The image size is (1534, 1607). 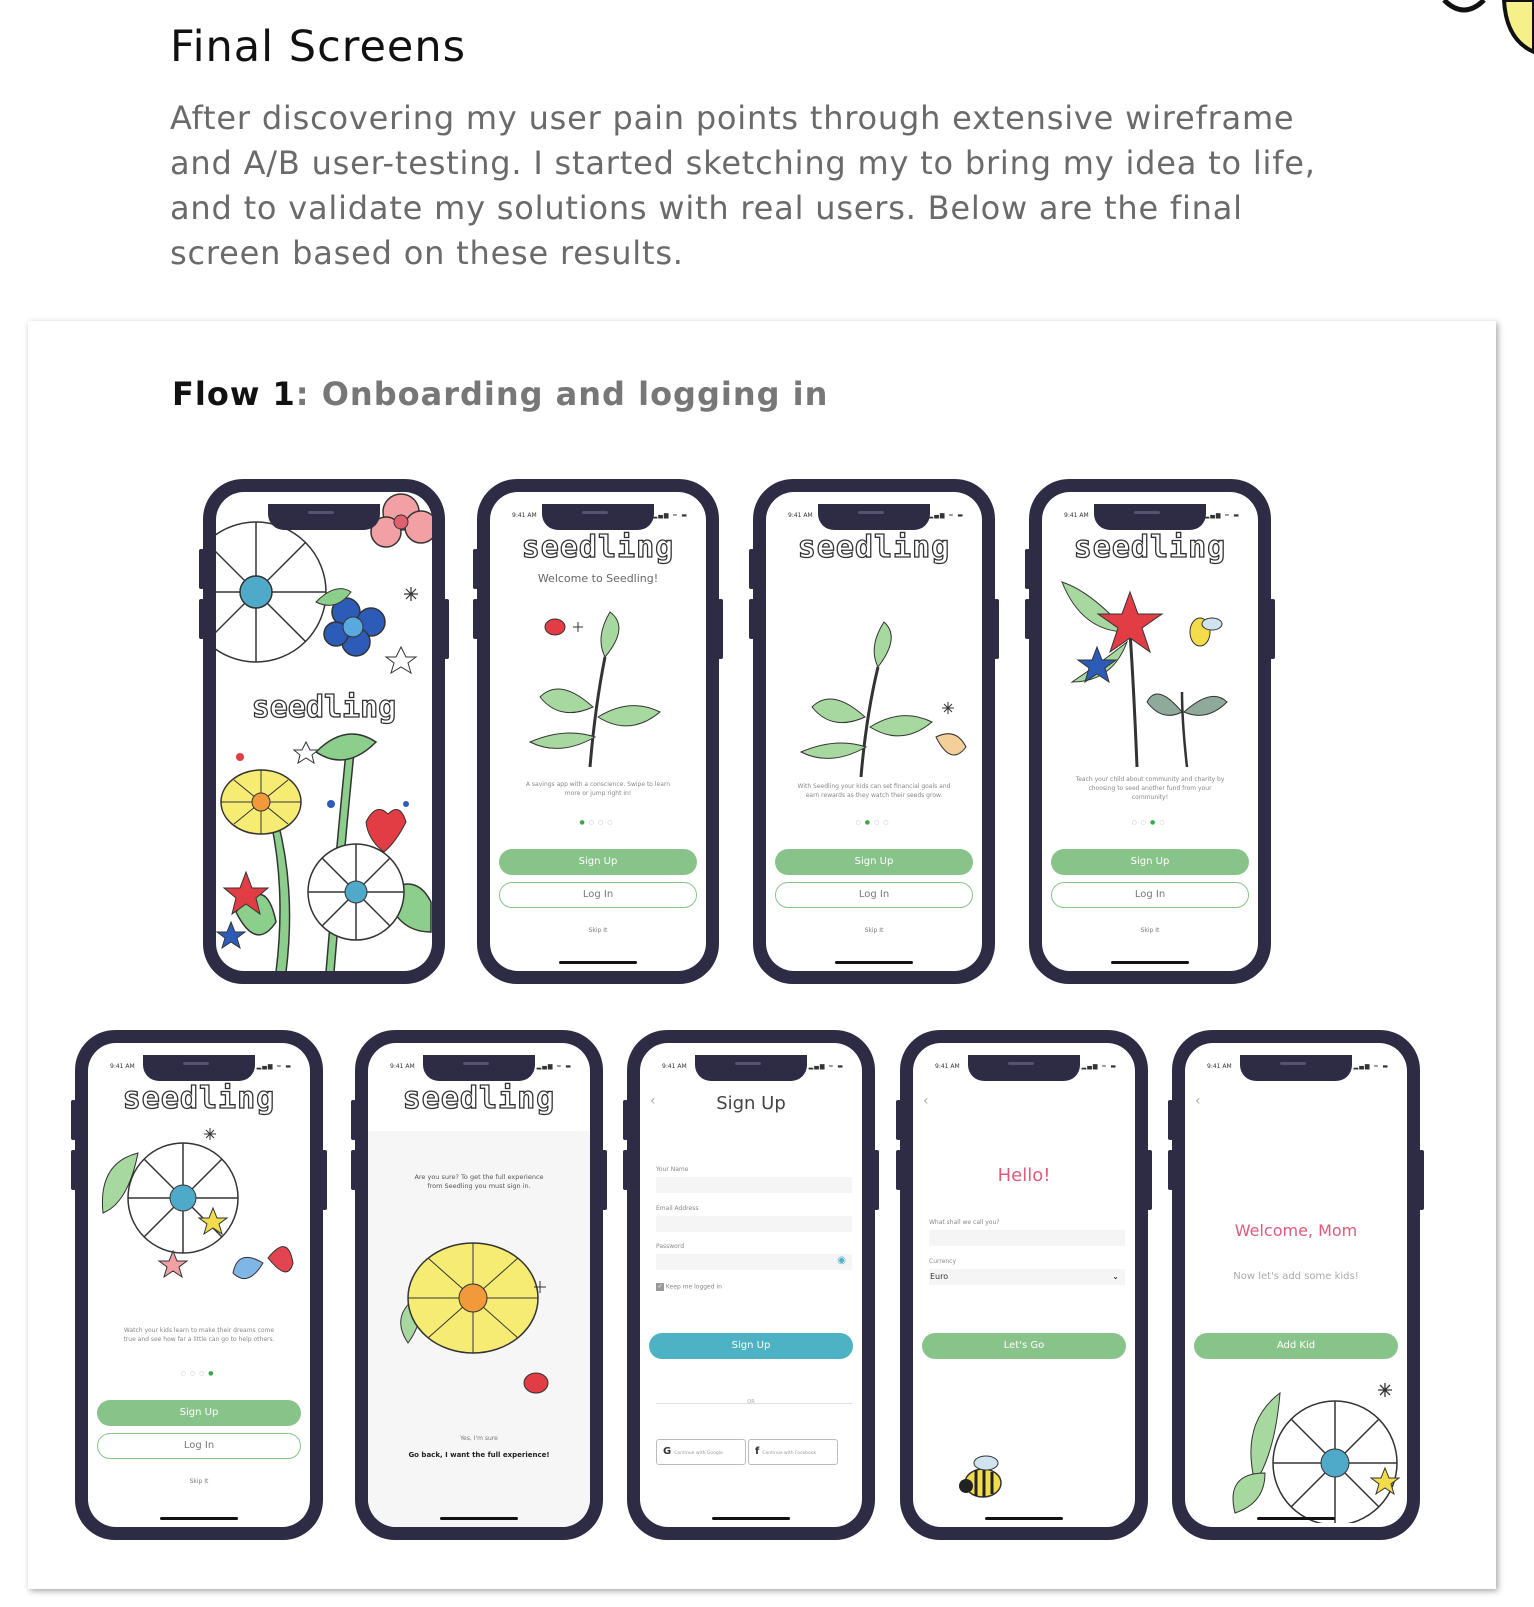 What do you see at coordinates (754, 1262) in the screenshot?
I see `password-field` at bounding box center [754, 1262].